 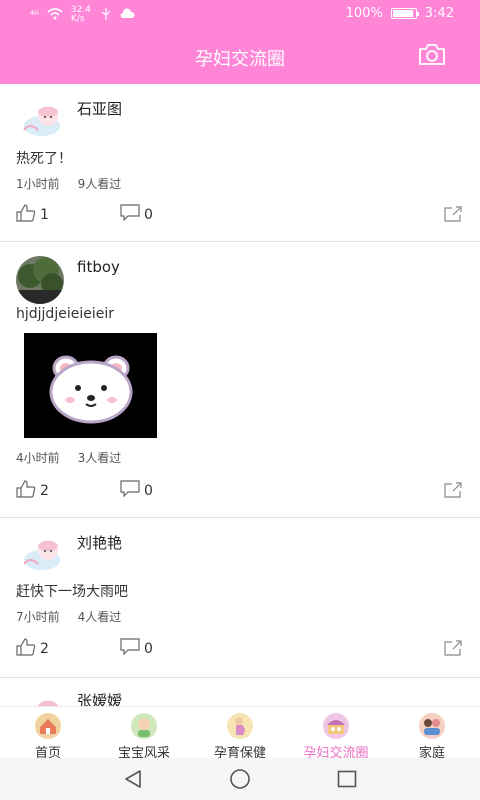 What do you see at coordinates (72, 592) in the screenshot?
I see `post-content: 赶快下一场大雨吧` at bounding box center [72, 592].